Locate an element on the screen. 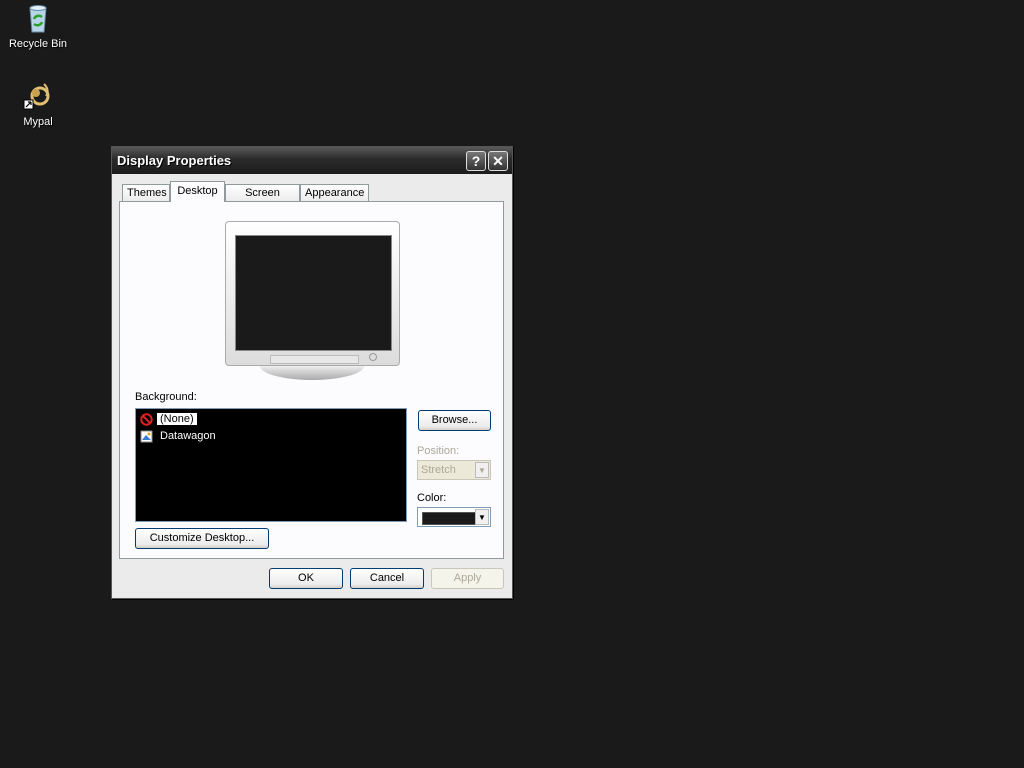 The height and width of the screenshot is (768, 1024). position-label: Position: is located at coordinates (438, 451).